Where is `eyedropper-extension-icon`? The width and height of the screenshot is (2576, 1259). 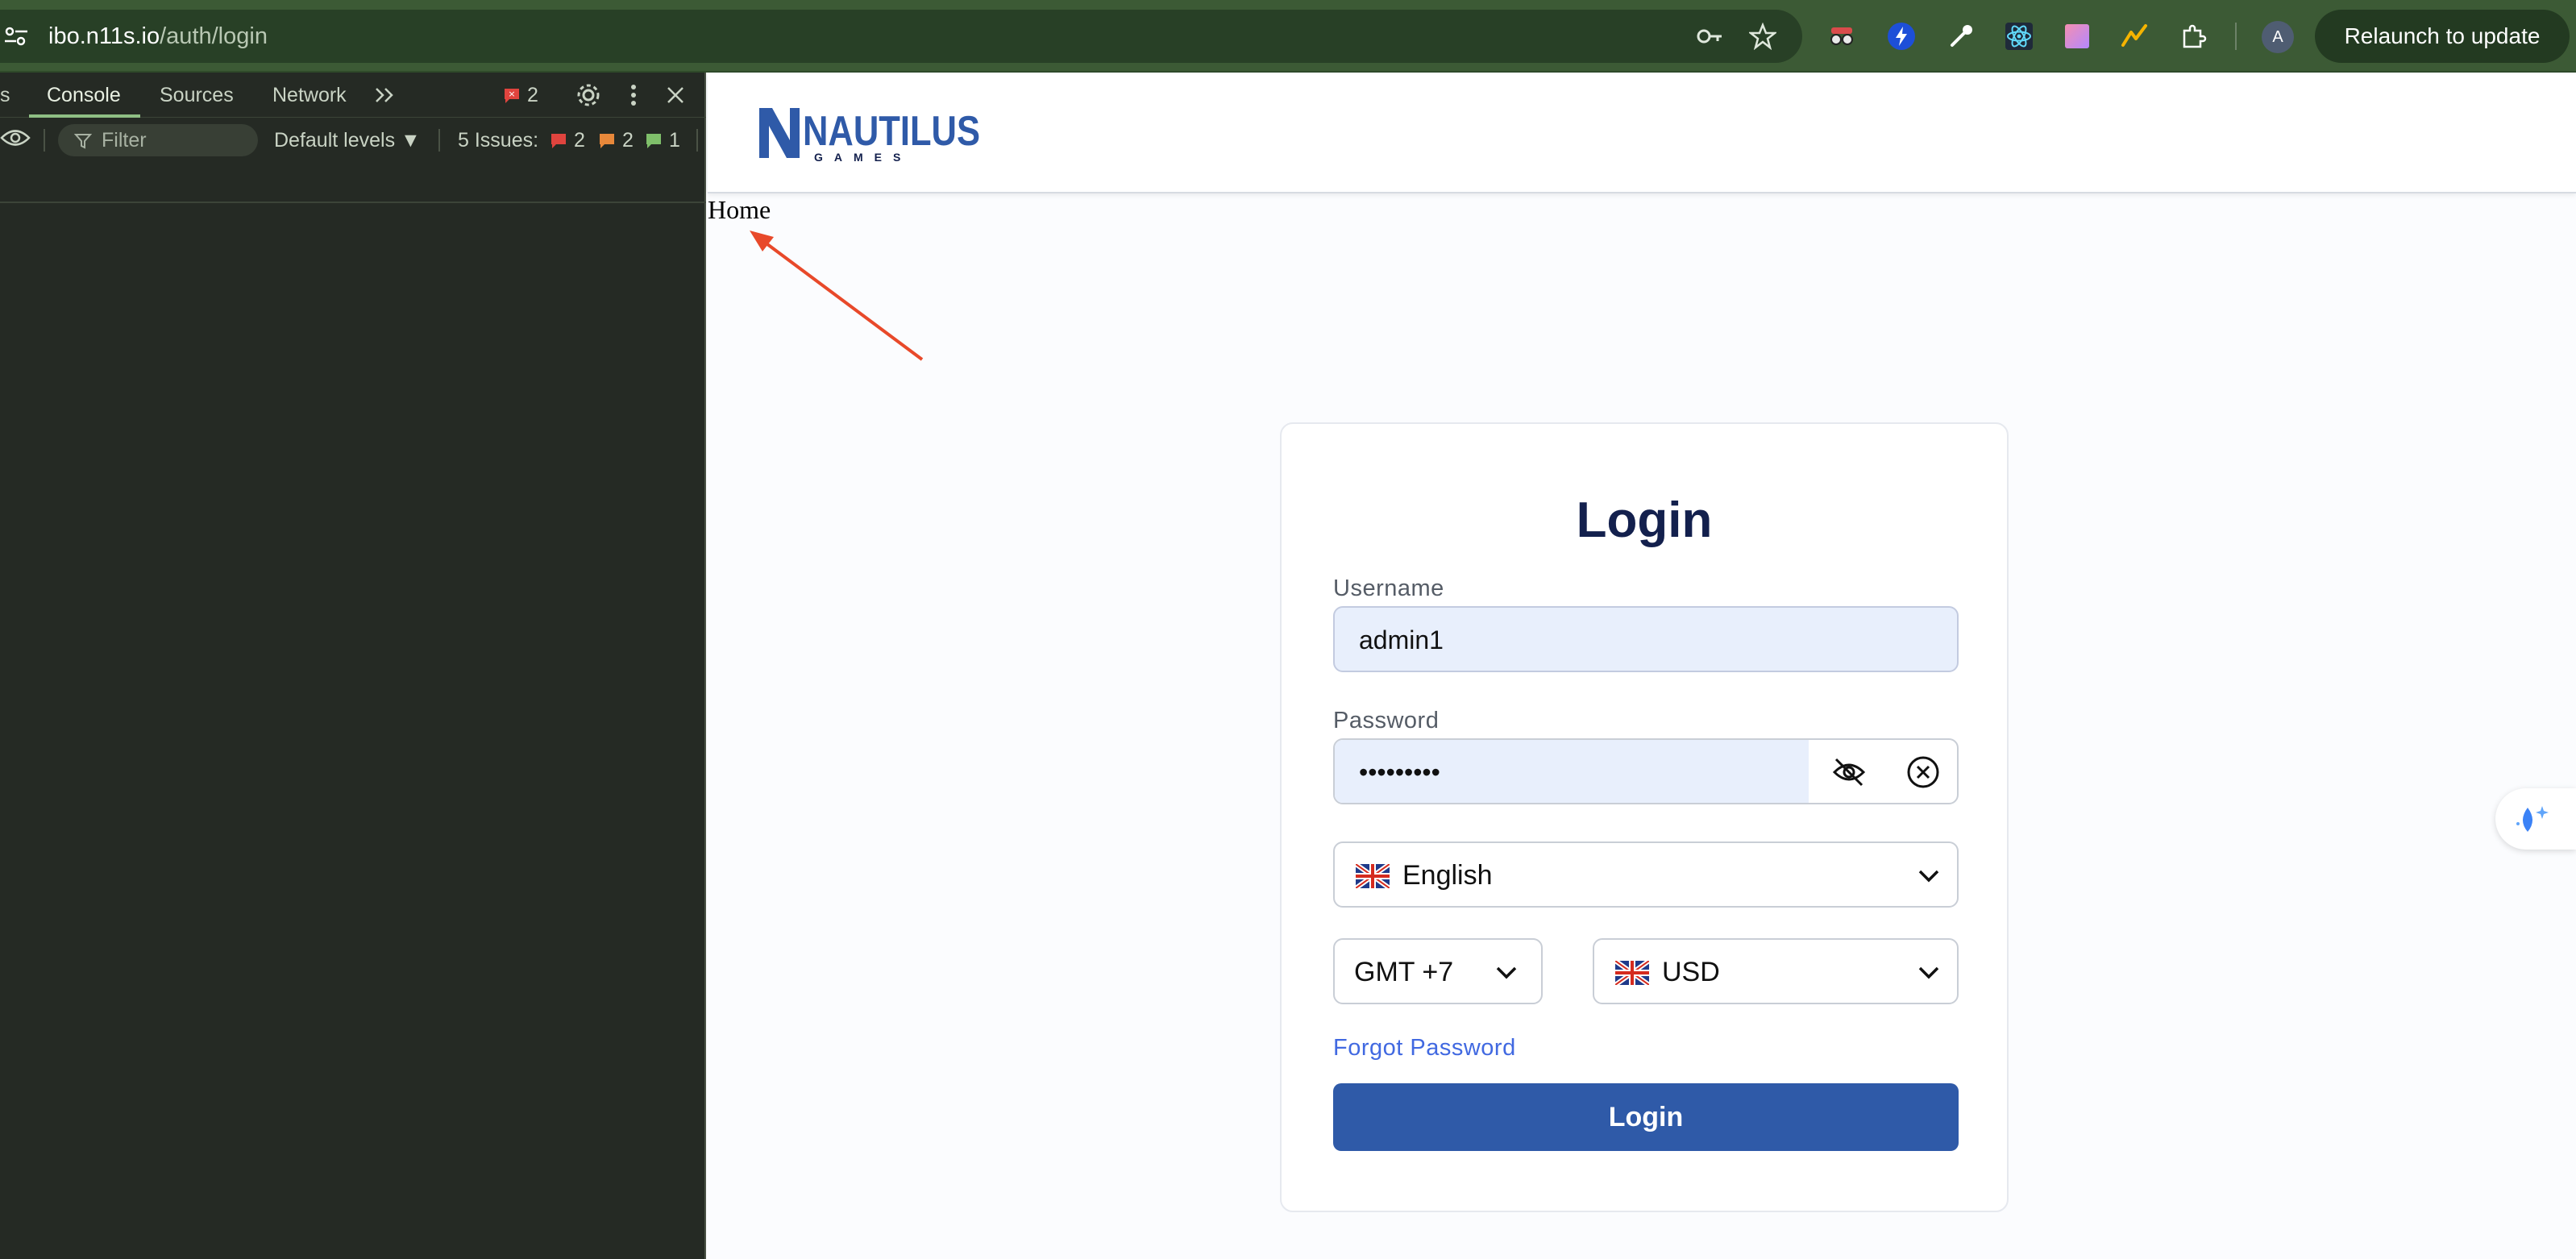
eyedropper-extension-icon is located at coordinates (1961, 36).